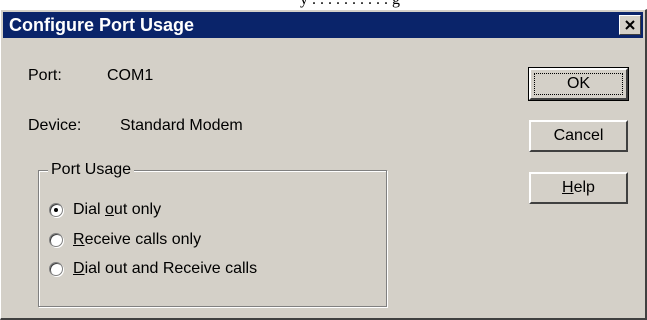 The height and width of the screenshot is (320, 647). I want to click on help-label-rest: elp, so click(584, 187).